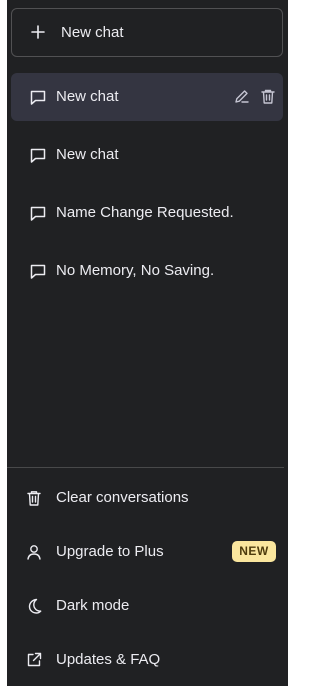  What do you see at coordinates (34, 498) in the screenshot?
I see `trash-icon` at bounding box center [34, 498].